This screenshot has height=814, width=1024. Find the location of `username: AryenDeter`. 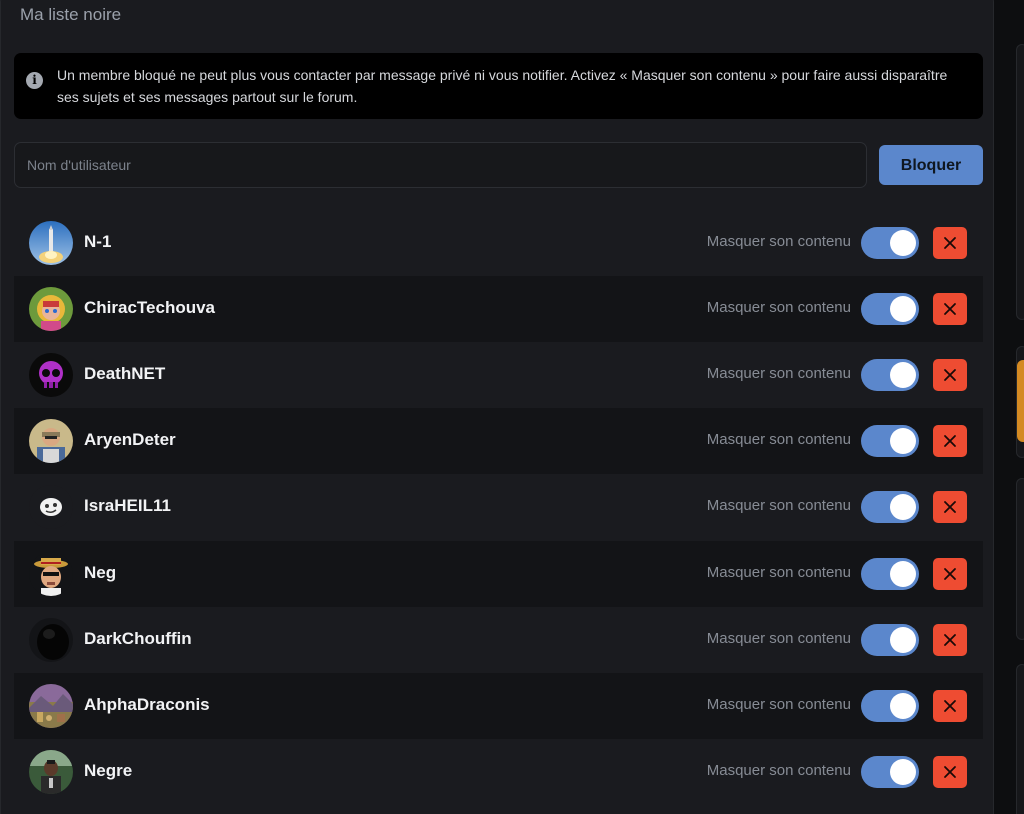

username: AryenDeter is located at coordinates (130, 440).